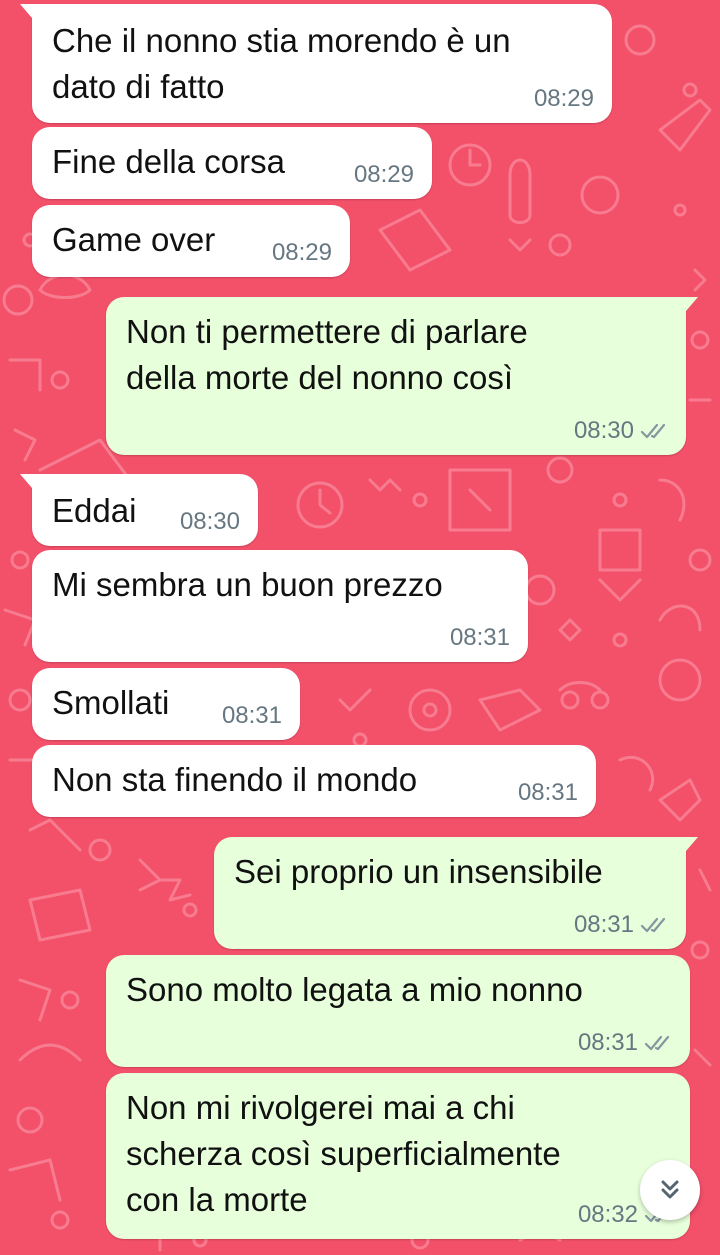 The height and width of the screenshot is (1255, 720). I want to click on message-bubble-incoming: Eddai 08:30, so click(139, 510).